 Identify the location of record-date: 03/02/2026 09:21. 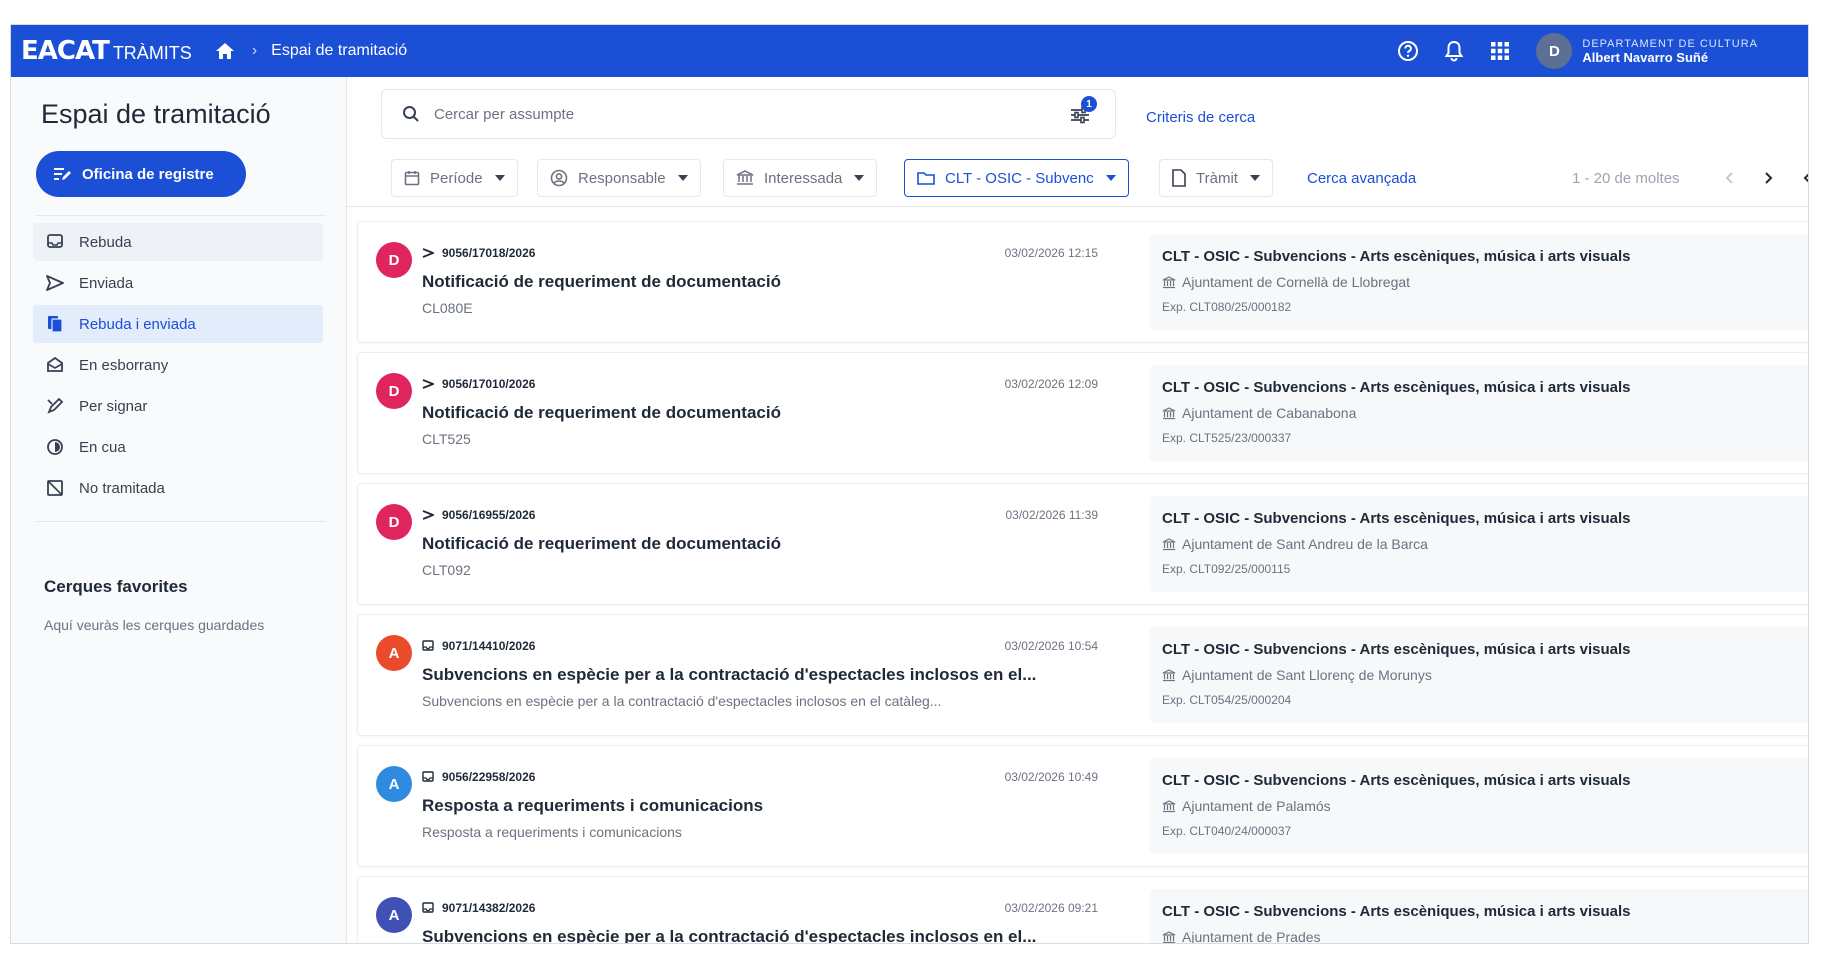
(1051, 908).